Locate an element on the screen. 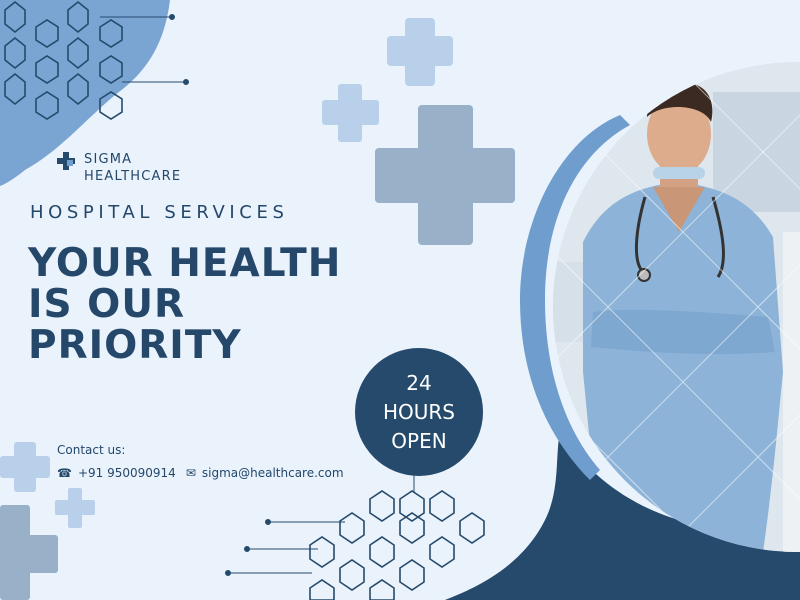 The height and width of the screenshot is (600, 800). mail-icon: ✉ is located at coordinates (190, 473).